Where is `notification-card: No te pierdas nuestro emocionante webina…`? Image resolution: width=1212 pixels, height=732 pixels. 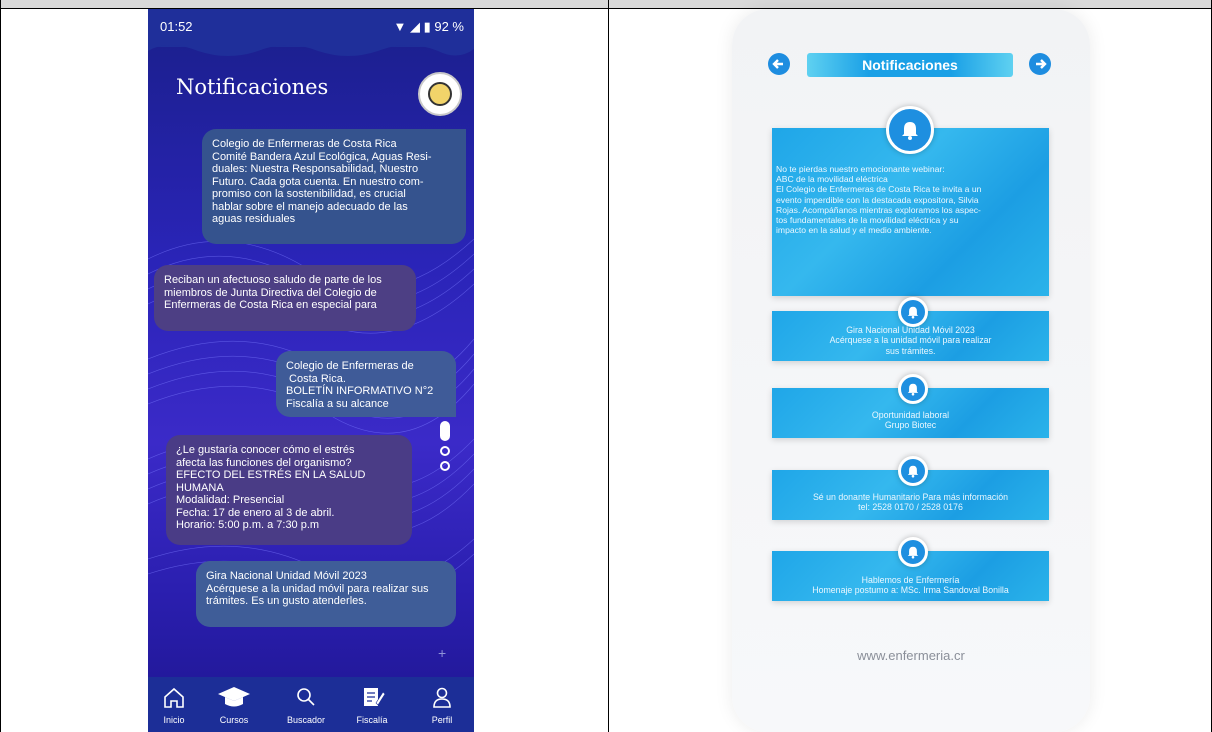 notification-card: No te pierdas nuestro emocionante webina… is located at coordinates (910, 201).